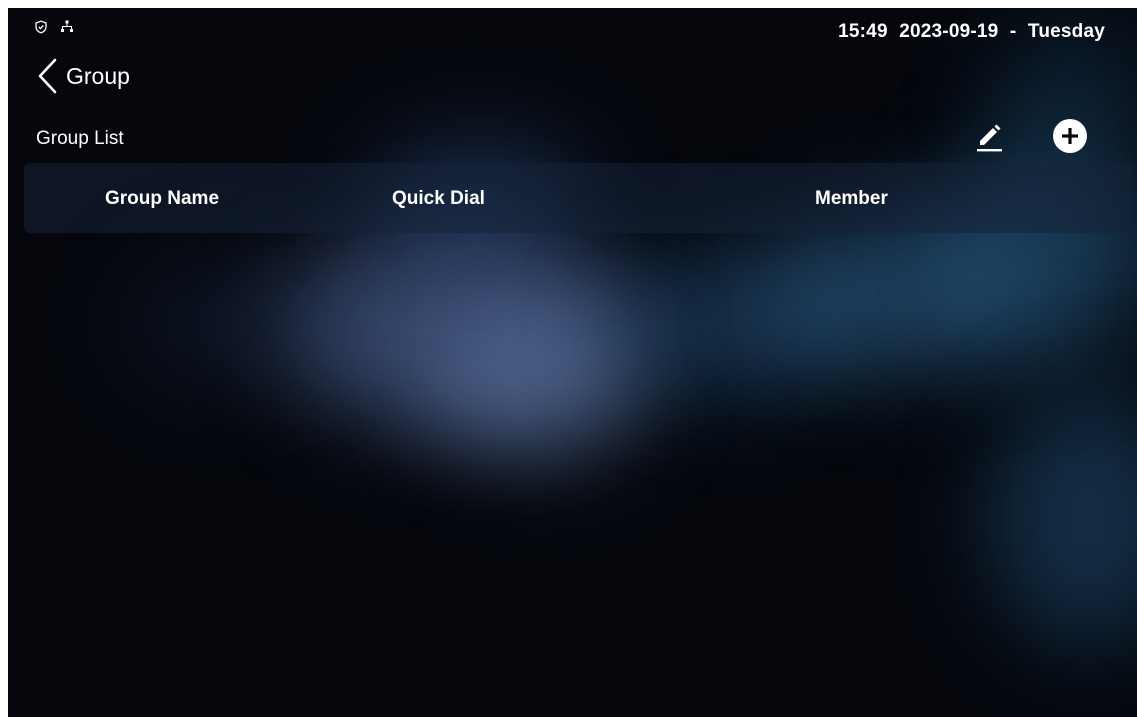 The image size is (1137, 717). I want to click on time-text: 15:49, so click(863, 31).